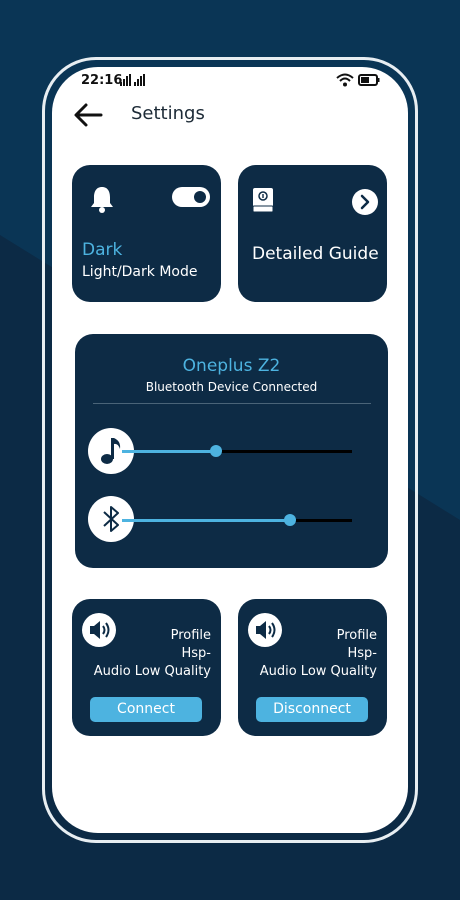 Image resolution: width=460 pixels, height=900 pixels. What do you see at coordinates (102, 80) in the screenshot?
I see `status-time: 22:16` at bounding box center [102, 80].